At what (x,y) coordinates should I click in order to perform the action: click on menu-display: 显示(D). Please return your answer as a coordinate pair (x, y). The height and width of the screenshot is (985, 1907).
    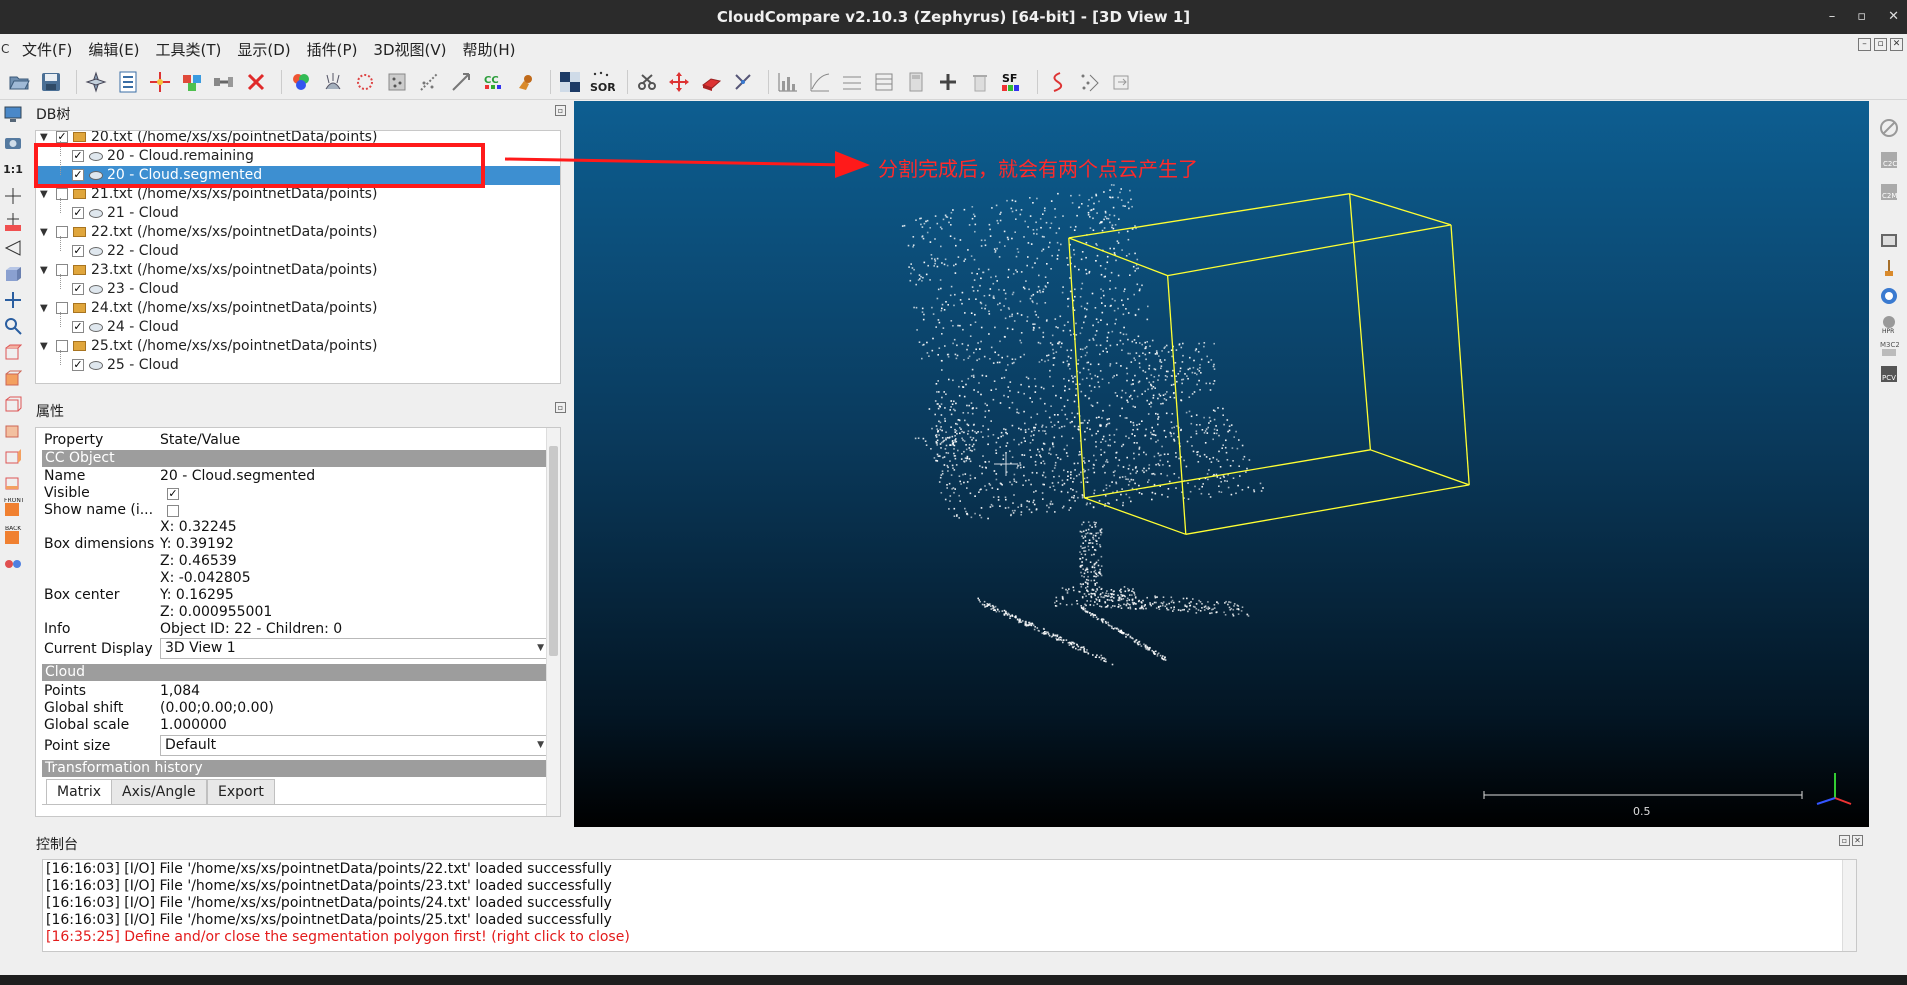
    Looking at the image, I should click on (263, 49).